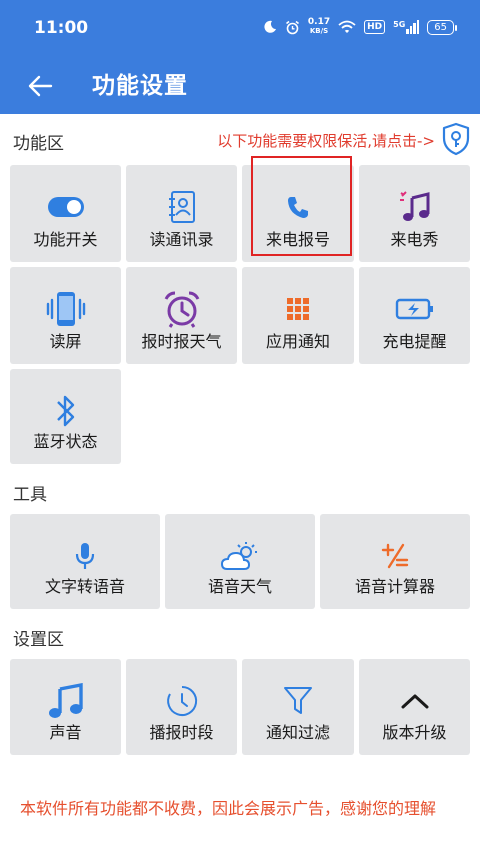 The image size is (480, 859). I want to click on tile-caller-show: 来电秀, so click(414, 213).